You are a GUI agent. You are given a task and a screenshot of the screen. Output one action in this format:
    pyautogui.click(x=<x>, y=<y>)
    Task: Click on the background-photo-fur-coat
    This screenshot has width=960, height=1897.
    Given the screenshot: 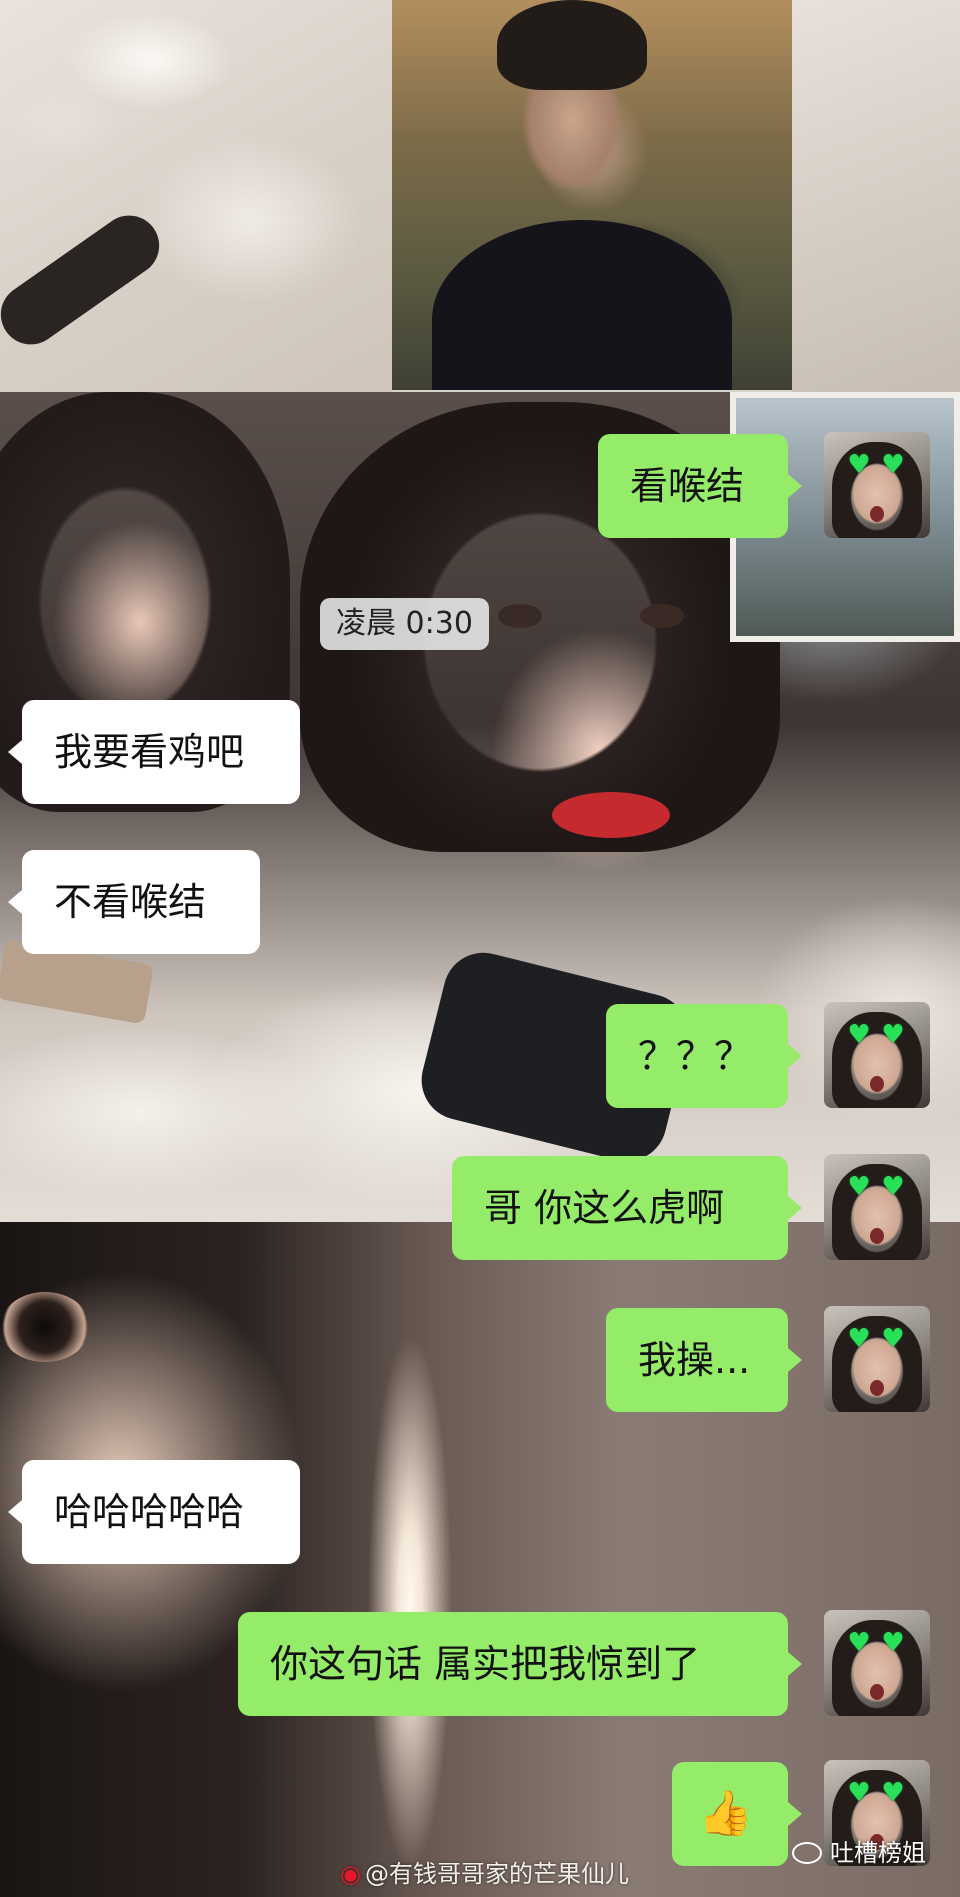 What is the action you would take?
    pyautogui.click(x=196, y=196)
    